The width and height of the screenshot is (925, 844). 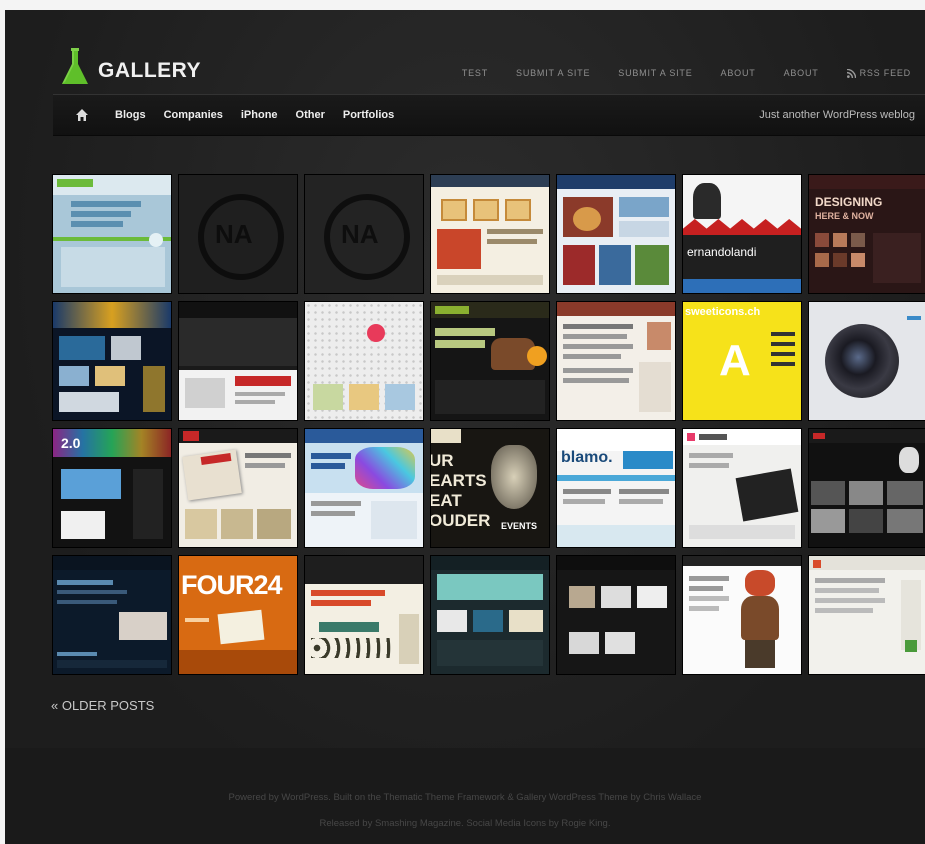 I want to click on site-logo: GALLERY, so click(x=130, y=67).